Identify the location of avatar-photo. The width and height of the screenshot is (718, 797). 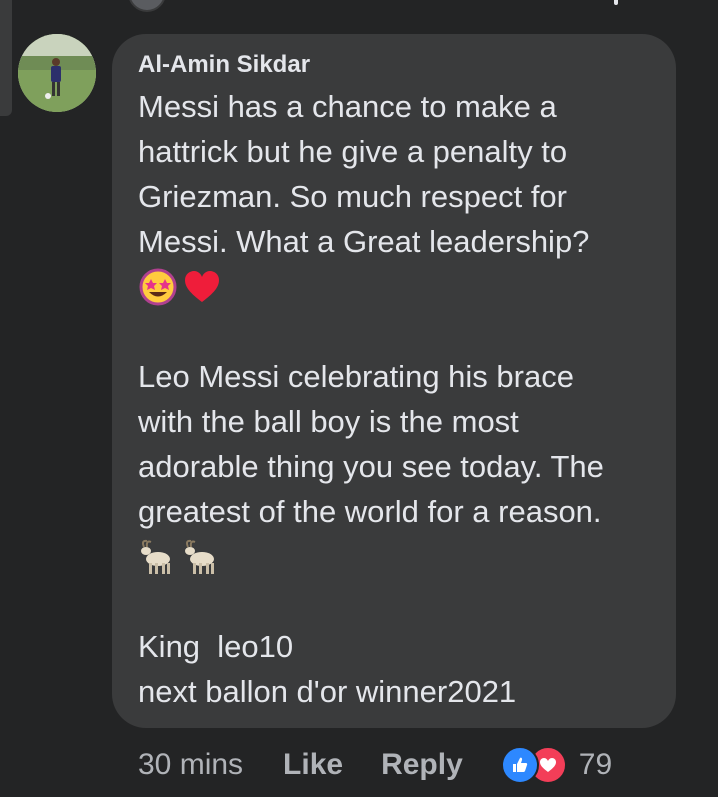
(57, 73).